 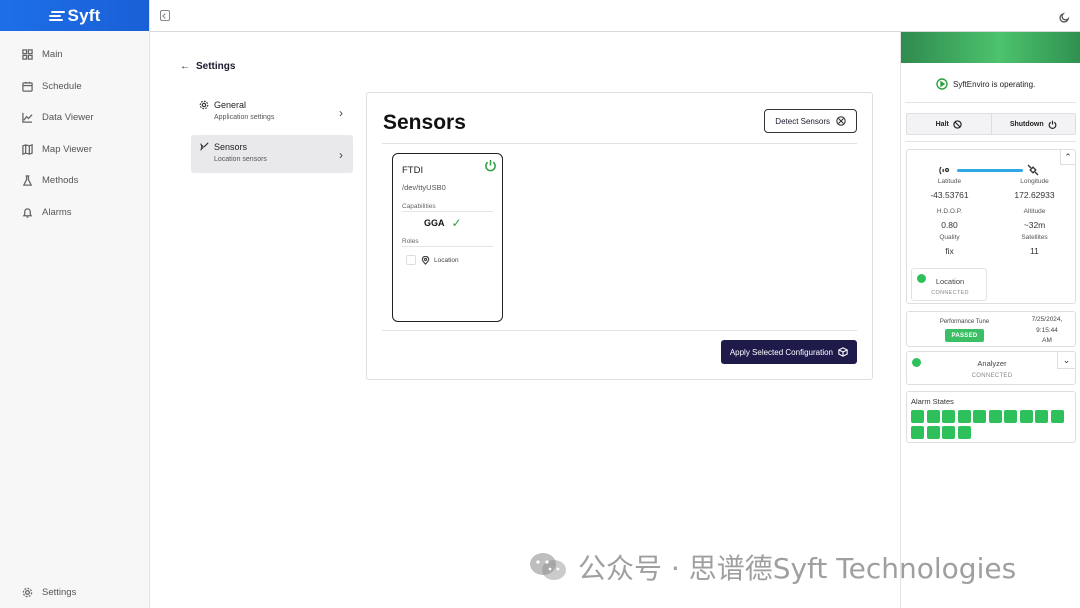 I want to click on chart-icon, so click(x=27, y=118).